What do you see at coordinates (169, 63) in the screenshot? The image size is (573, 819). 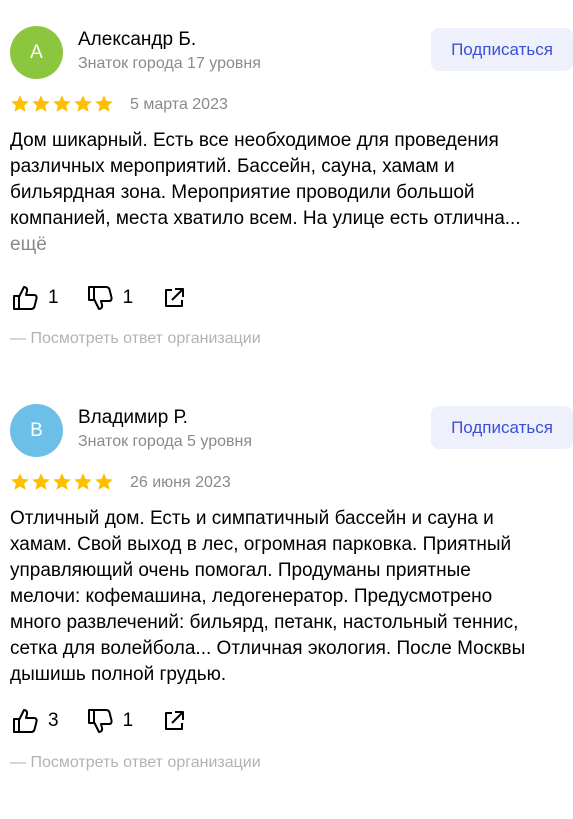 I see `author-level: Знаток города 17 уровня` at bounding box center [169, 63].